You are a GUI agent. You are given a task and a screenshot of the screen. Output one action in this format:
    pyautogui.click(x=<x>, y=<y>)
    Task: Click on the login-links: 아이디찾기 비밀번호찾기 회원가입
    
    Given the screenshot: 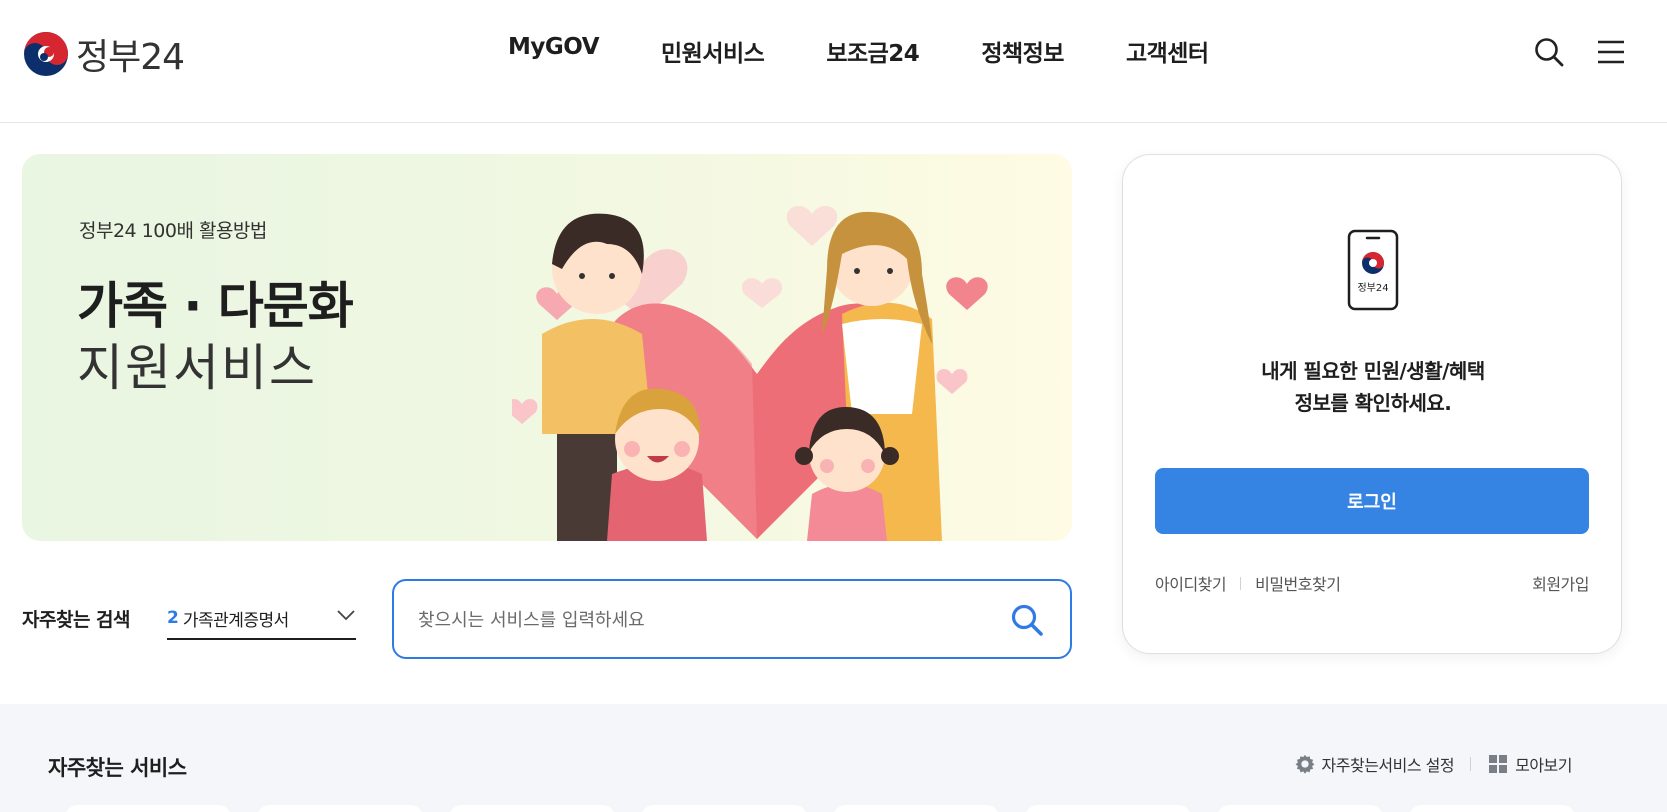 What is the action you would take?
    pyautogui.click(x=1372, y=583)
    